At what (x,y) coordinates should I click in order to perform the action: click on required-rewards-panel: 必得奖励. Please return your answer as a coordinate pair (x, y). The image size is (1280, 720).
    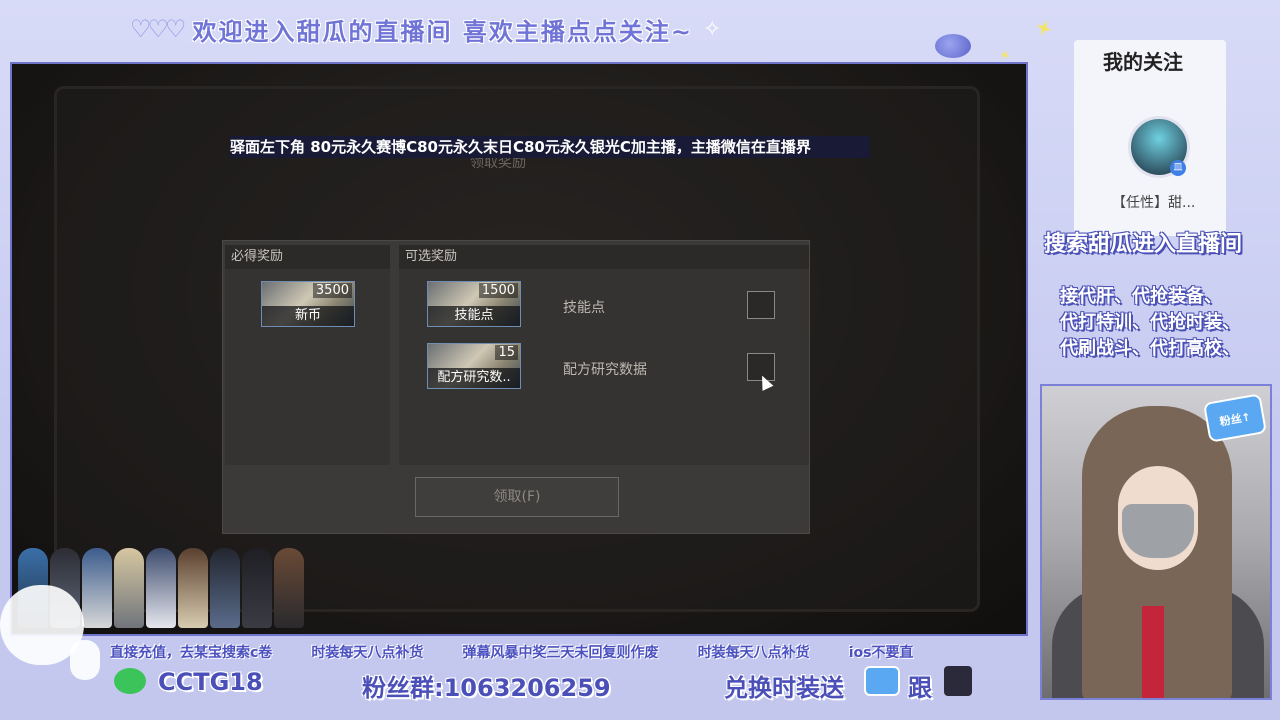
    Looking at the image, I should click on (307, 355).